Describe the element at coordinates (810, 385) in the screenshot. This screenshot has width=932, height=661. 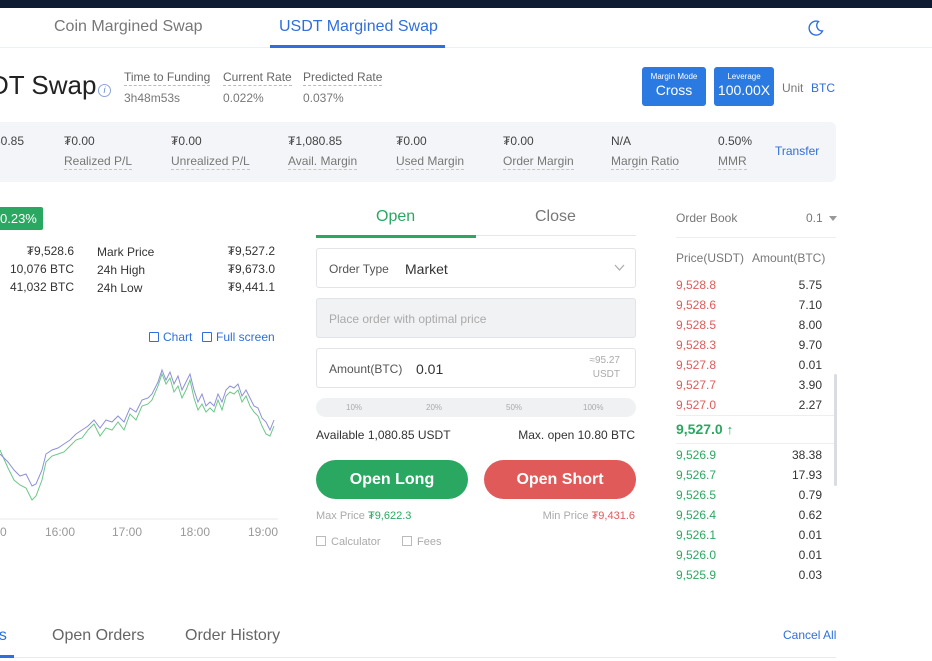
I see `asks-amount: 3.90` at that location.